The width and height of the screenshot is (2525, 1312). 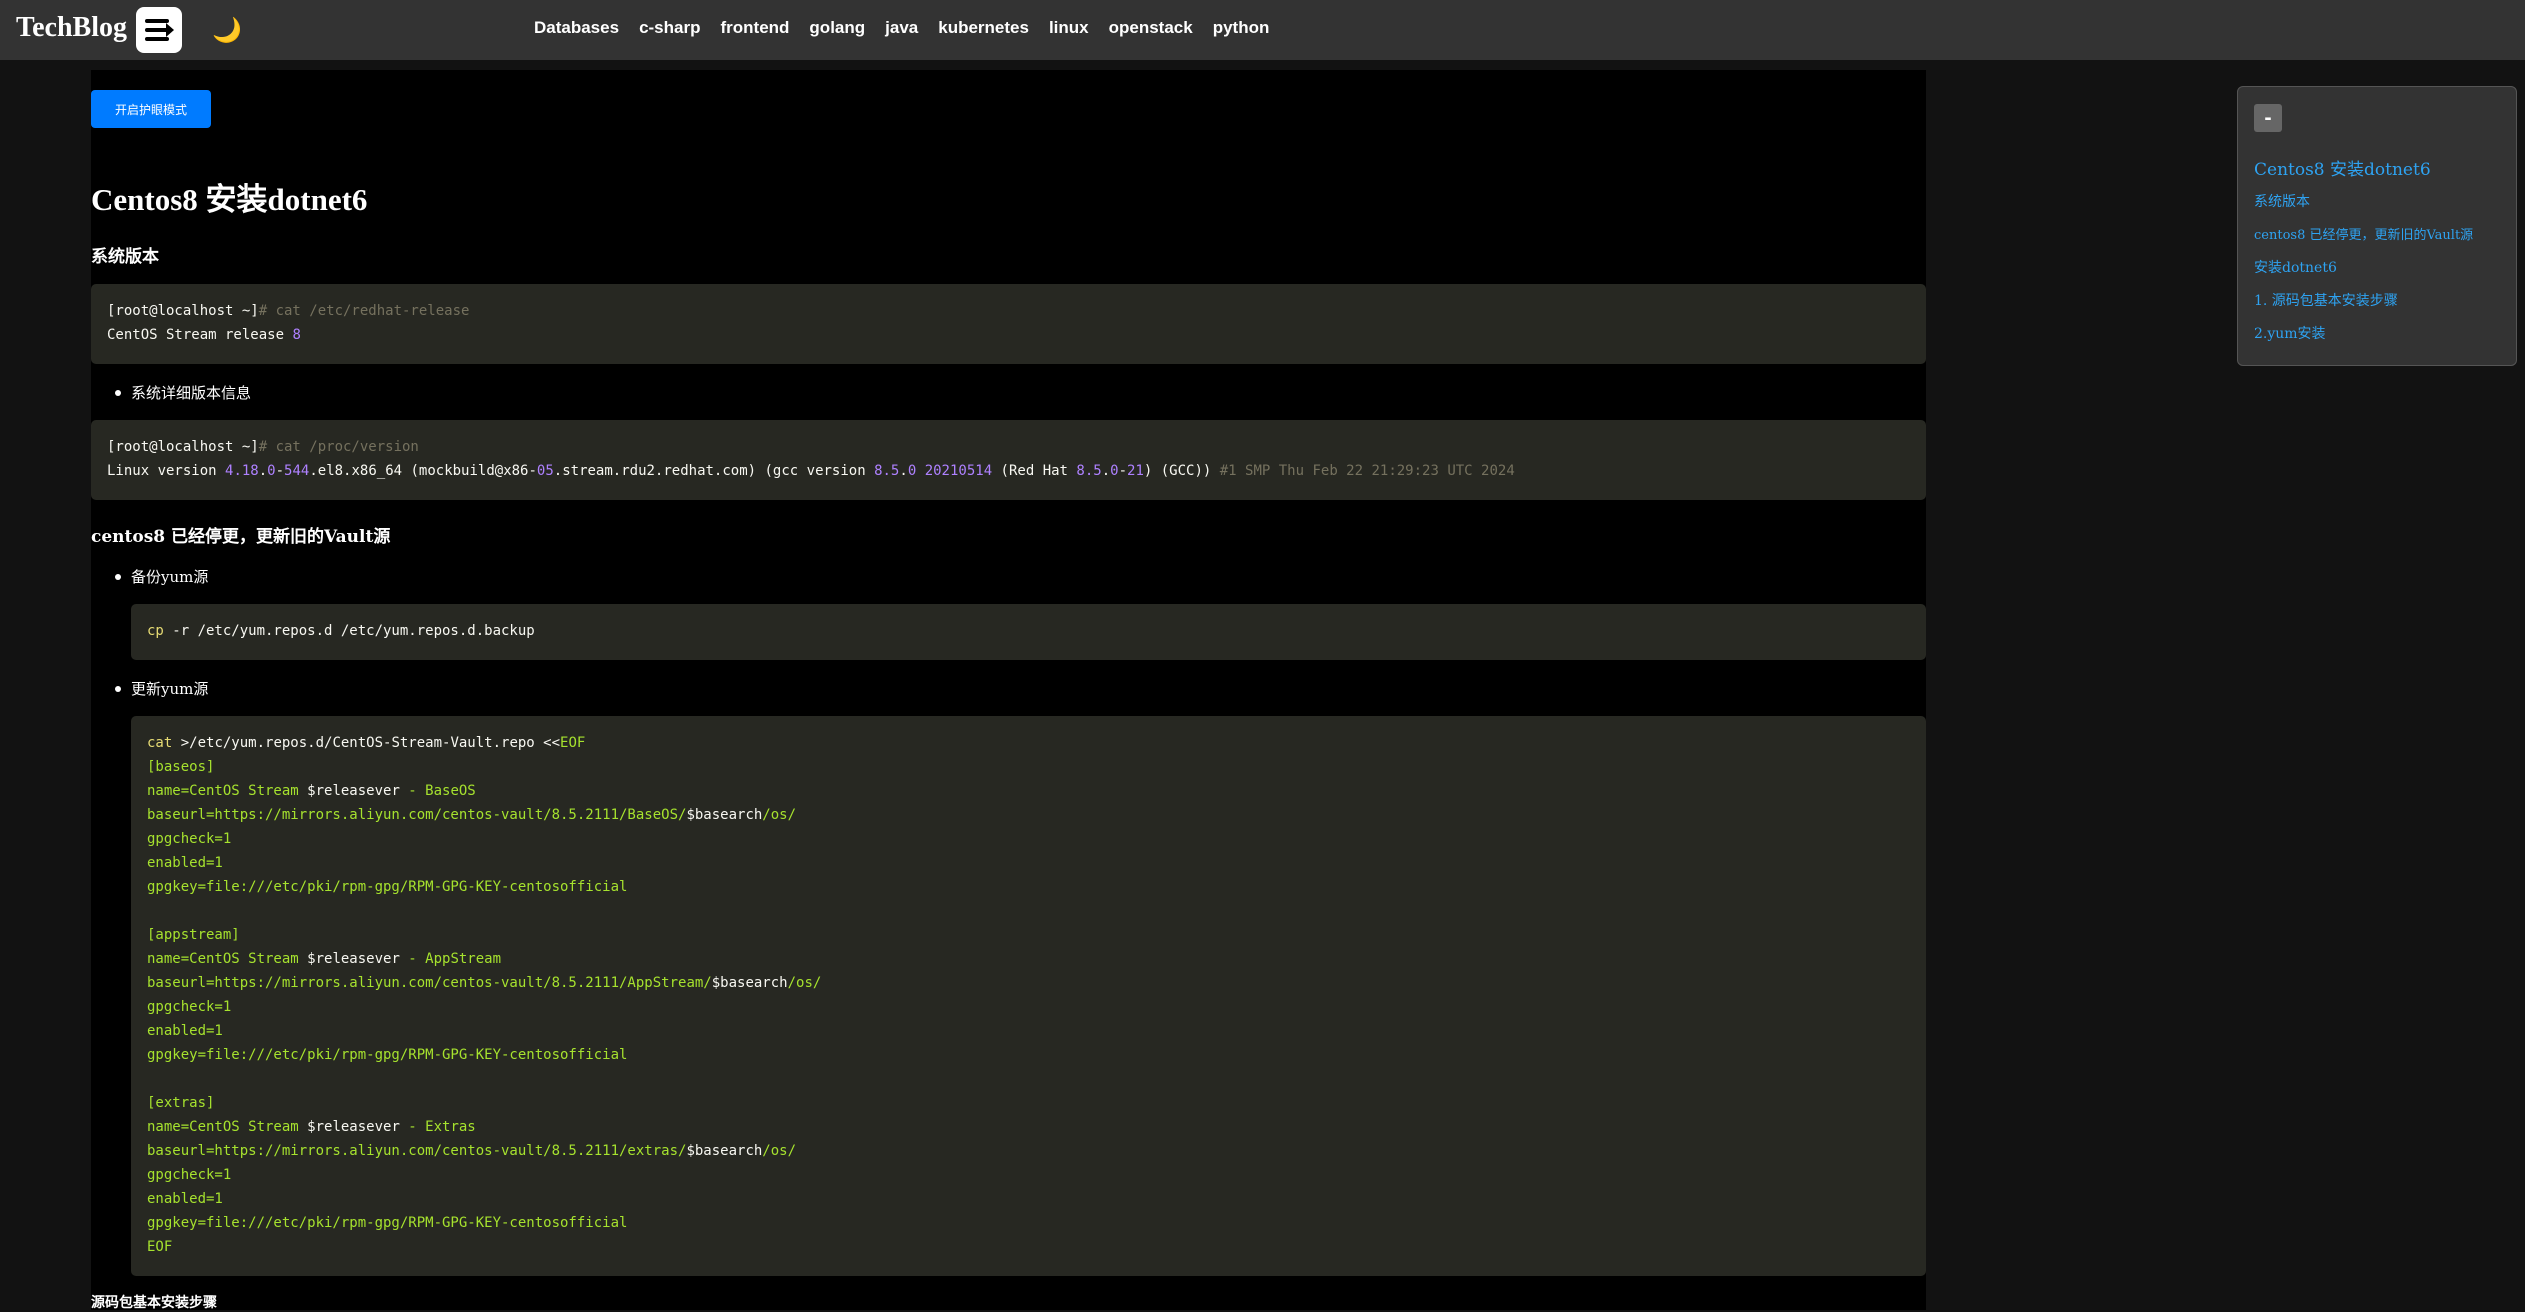 What do you see at coordinates (2295, 267) in the screenshot?
I see `toc-item-install-dotnet6: 安装dotnet6` at bounding box center [2295, 267].